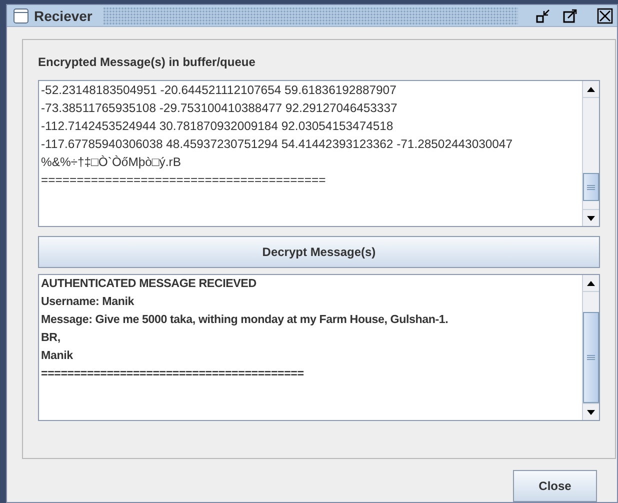 This screenshot has width=618, height=503. Describe the element at coordinates (277, 144) in the screenshot. I see `text-line: -117.67785940306038 48.45937230751294 54.41442393123362 -71.28502443030047` at that location.